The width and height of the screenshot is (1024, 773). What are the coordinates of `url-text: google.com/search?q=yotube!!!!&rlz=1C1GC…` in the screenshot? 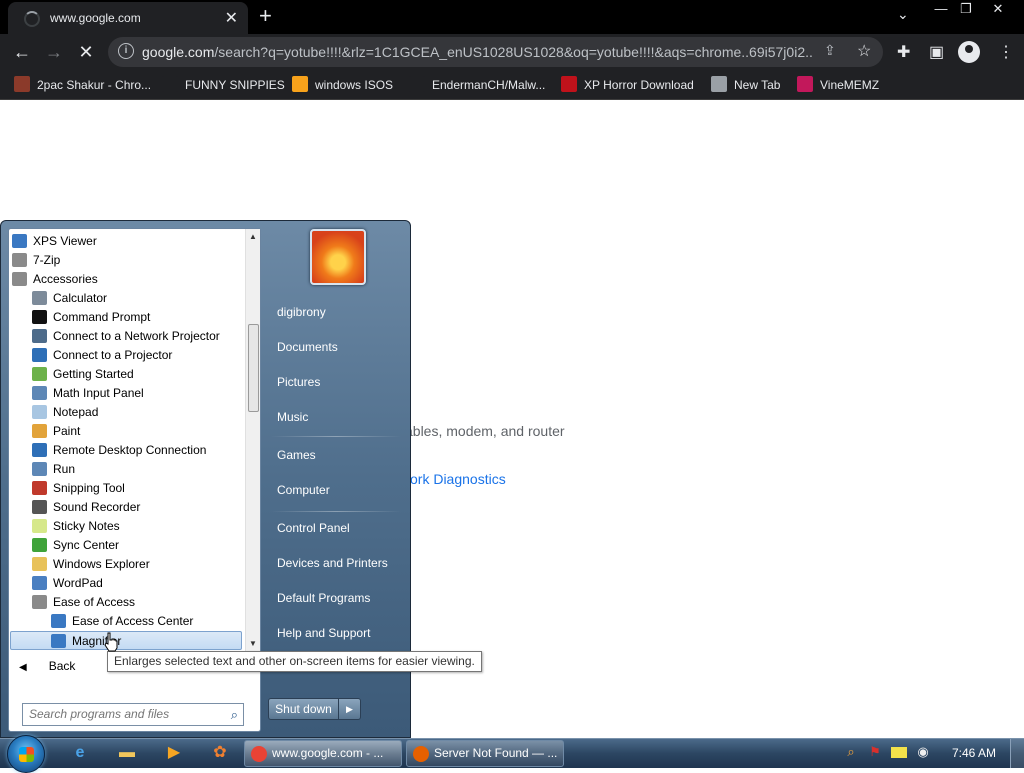 It's located at (477, 52).